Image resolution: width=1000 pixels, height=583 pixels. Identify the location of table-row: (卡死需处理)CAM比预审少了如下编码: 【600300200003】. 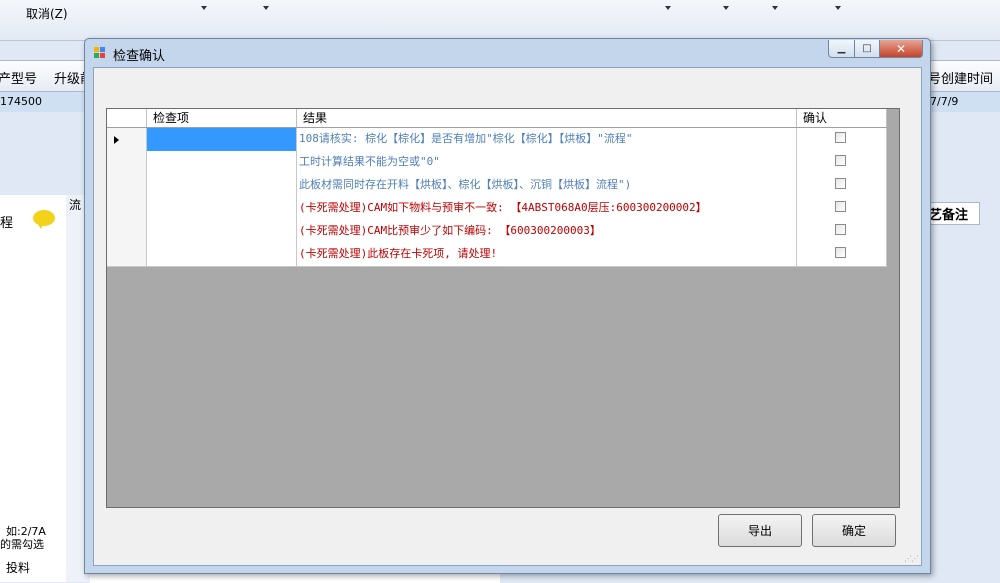
(497, 232).